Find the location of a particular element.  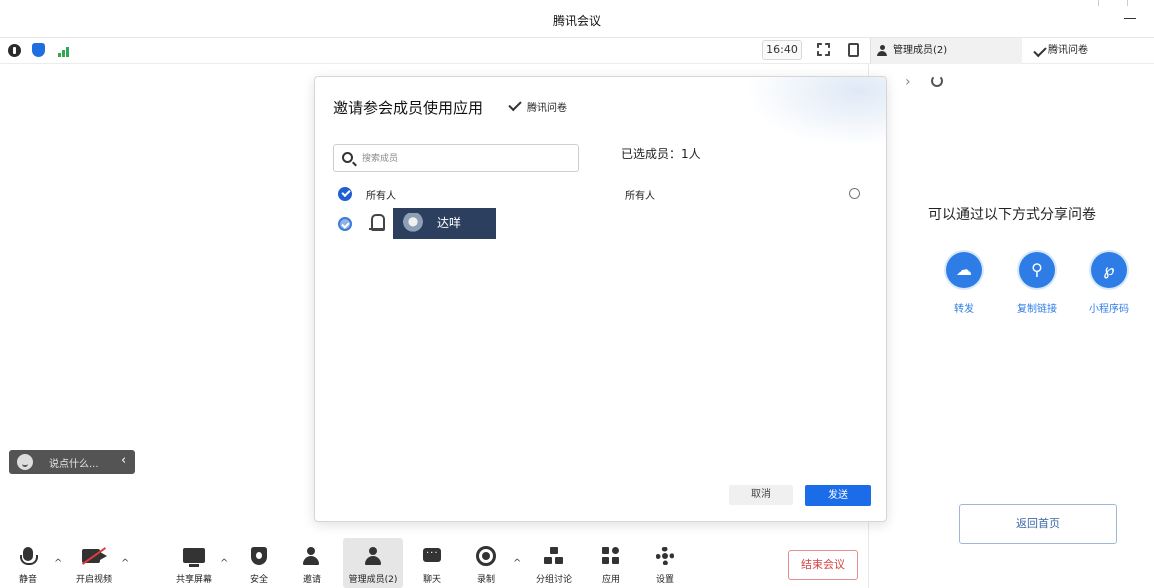

person-icon is located at coordinates (882, 50).